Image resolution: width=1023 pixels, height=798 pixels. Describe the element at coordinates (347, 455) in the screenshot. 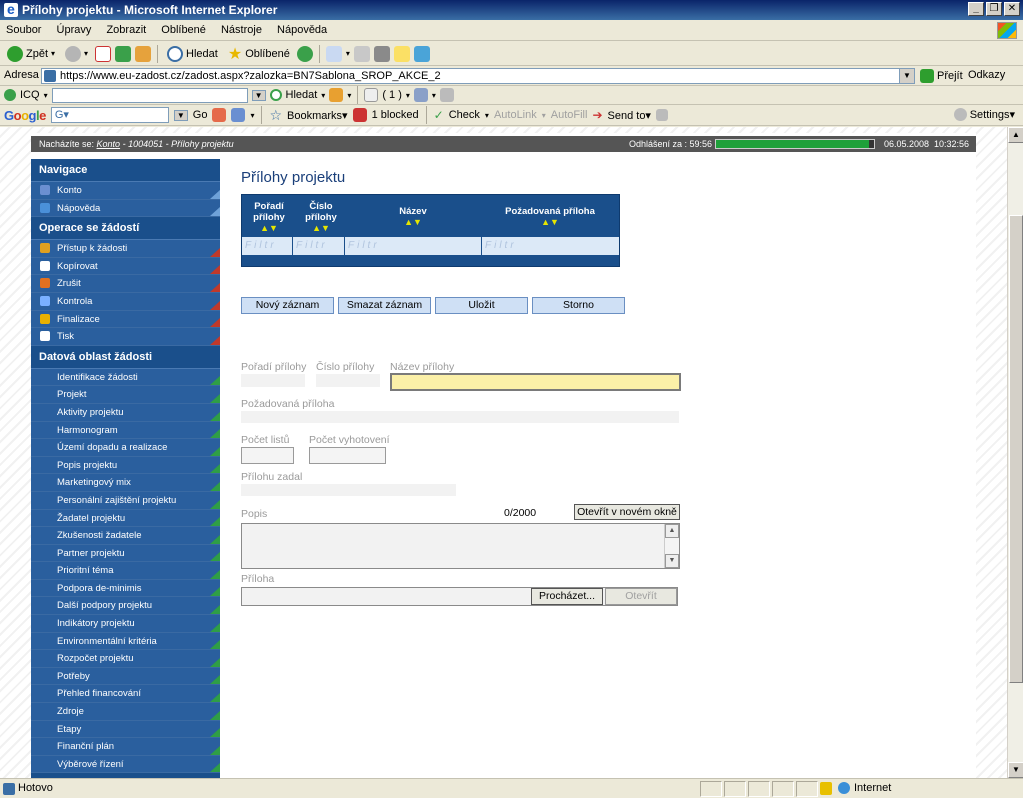

I see `pocet-vyhotoveni-input` at that location.